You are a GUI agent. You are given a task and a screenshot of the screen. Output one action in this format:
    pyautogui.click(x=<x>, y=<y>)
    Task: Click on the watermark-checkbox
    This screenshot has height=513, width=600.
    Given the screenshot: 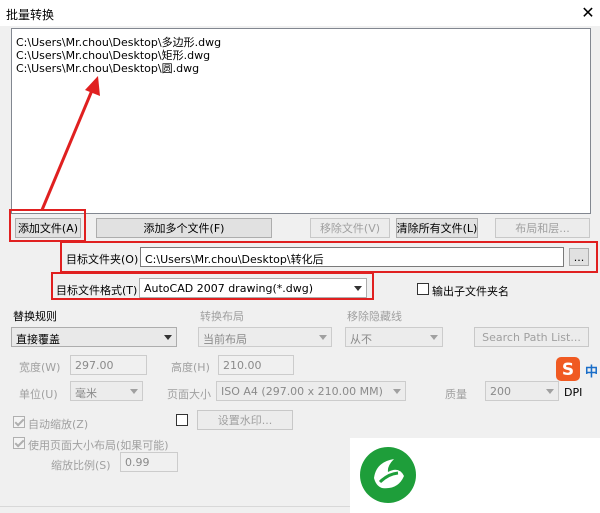 What is the action you would take?
    pyautogui.click(x=182, y=420)
    